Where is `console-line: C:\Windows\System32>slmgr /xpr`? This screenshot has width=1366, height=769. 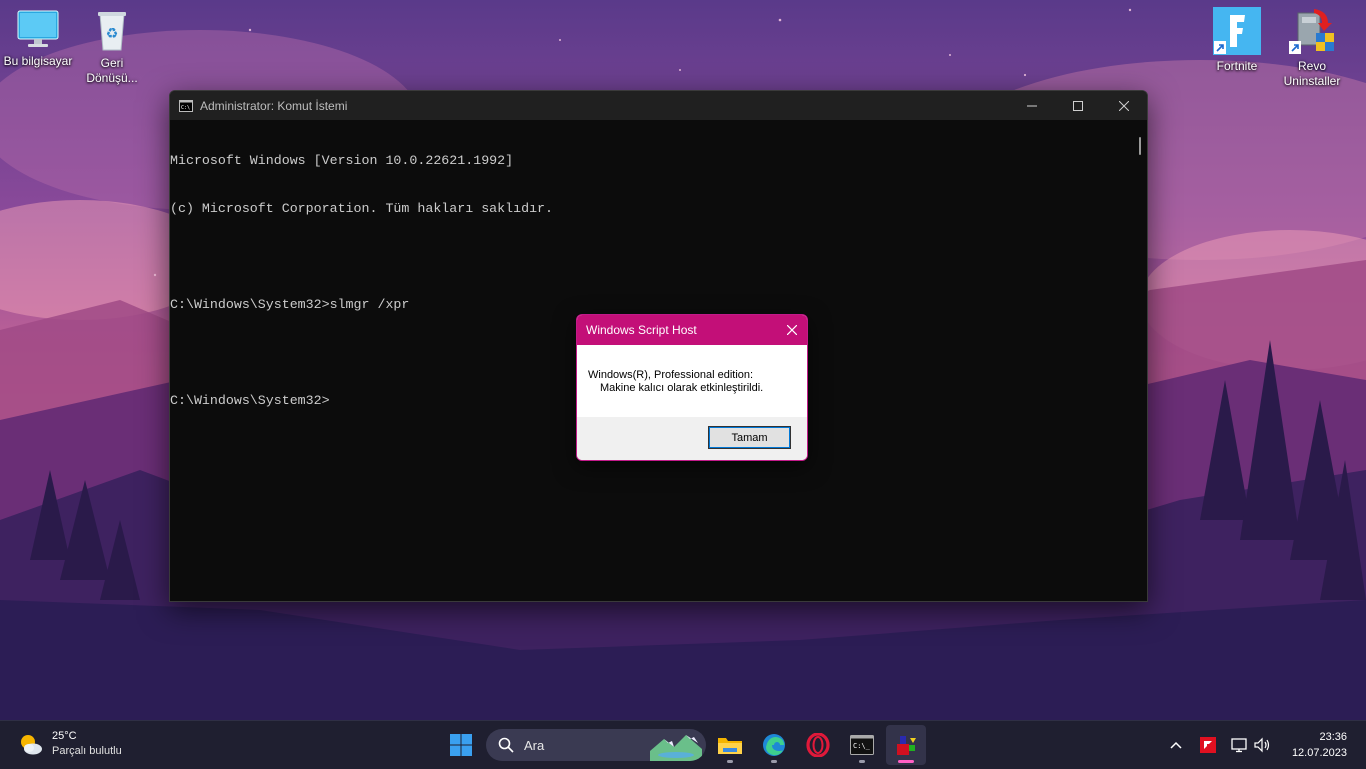 console-line: C:\Windows\System32>slmgr /xpr is located at coordinates (290, 304).